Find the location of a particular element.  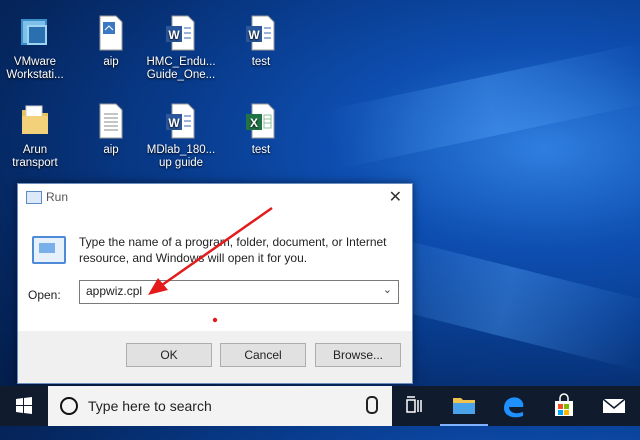

start-button is located at coordinates (24, 406).